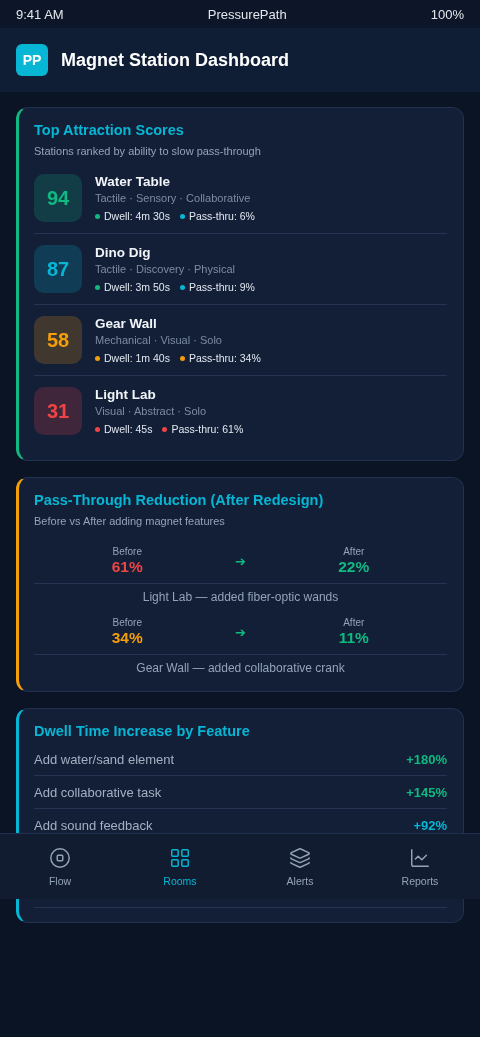 The image size is (480, 1037). What do you see at coordinates (40, 14) in the screenshot?
I see `status-time: 9:41 AM` at bounding box center [40, 14].